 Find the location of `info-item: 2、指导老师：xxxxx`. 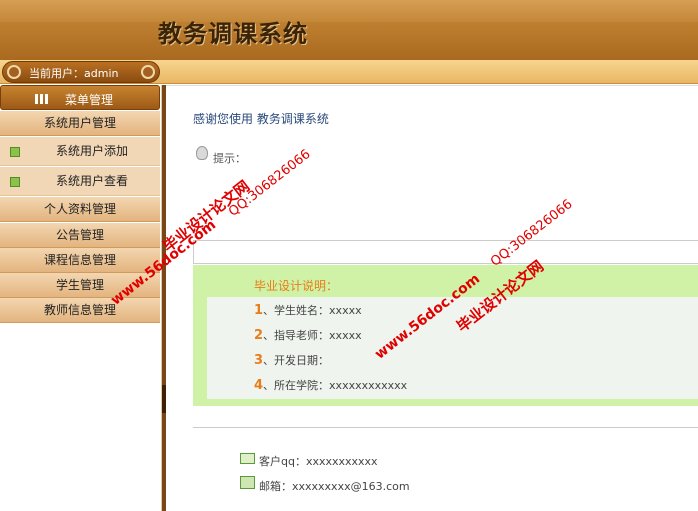

info-item: 2、指导老师：xxxxx is located at coordinates (308, 335).